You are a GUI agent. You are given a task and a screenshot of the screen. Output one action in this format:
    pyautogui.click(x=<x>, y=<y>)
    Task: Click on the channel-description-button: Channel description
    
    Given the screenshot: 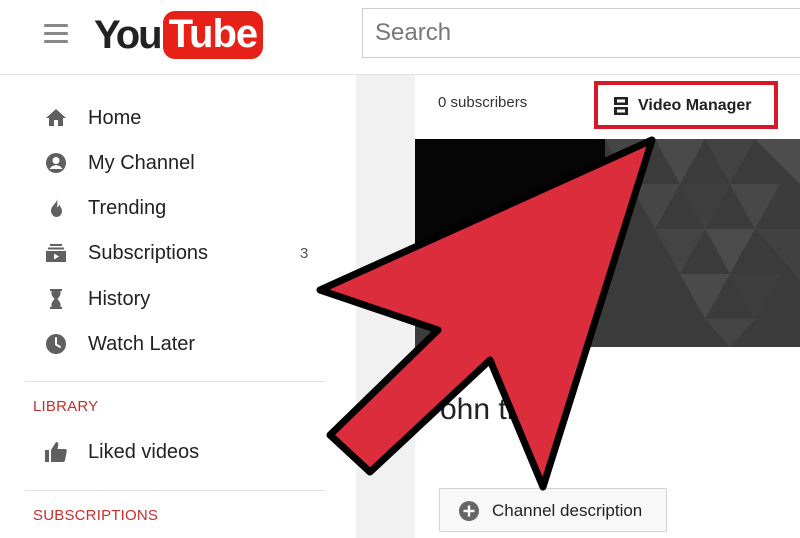 What is the action you would take?
    pyautogui.click(x=553, y=510)
    